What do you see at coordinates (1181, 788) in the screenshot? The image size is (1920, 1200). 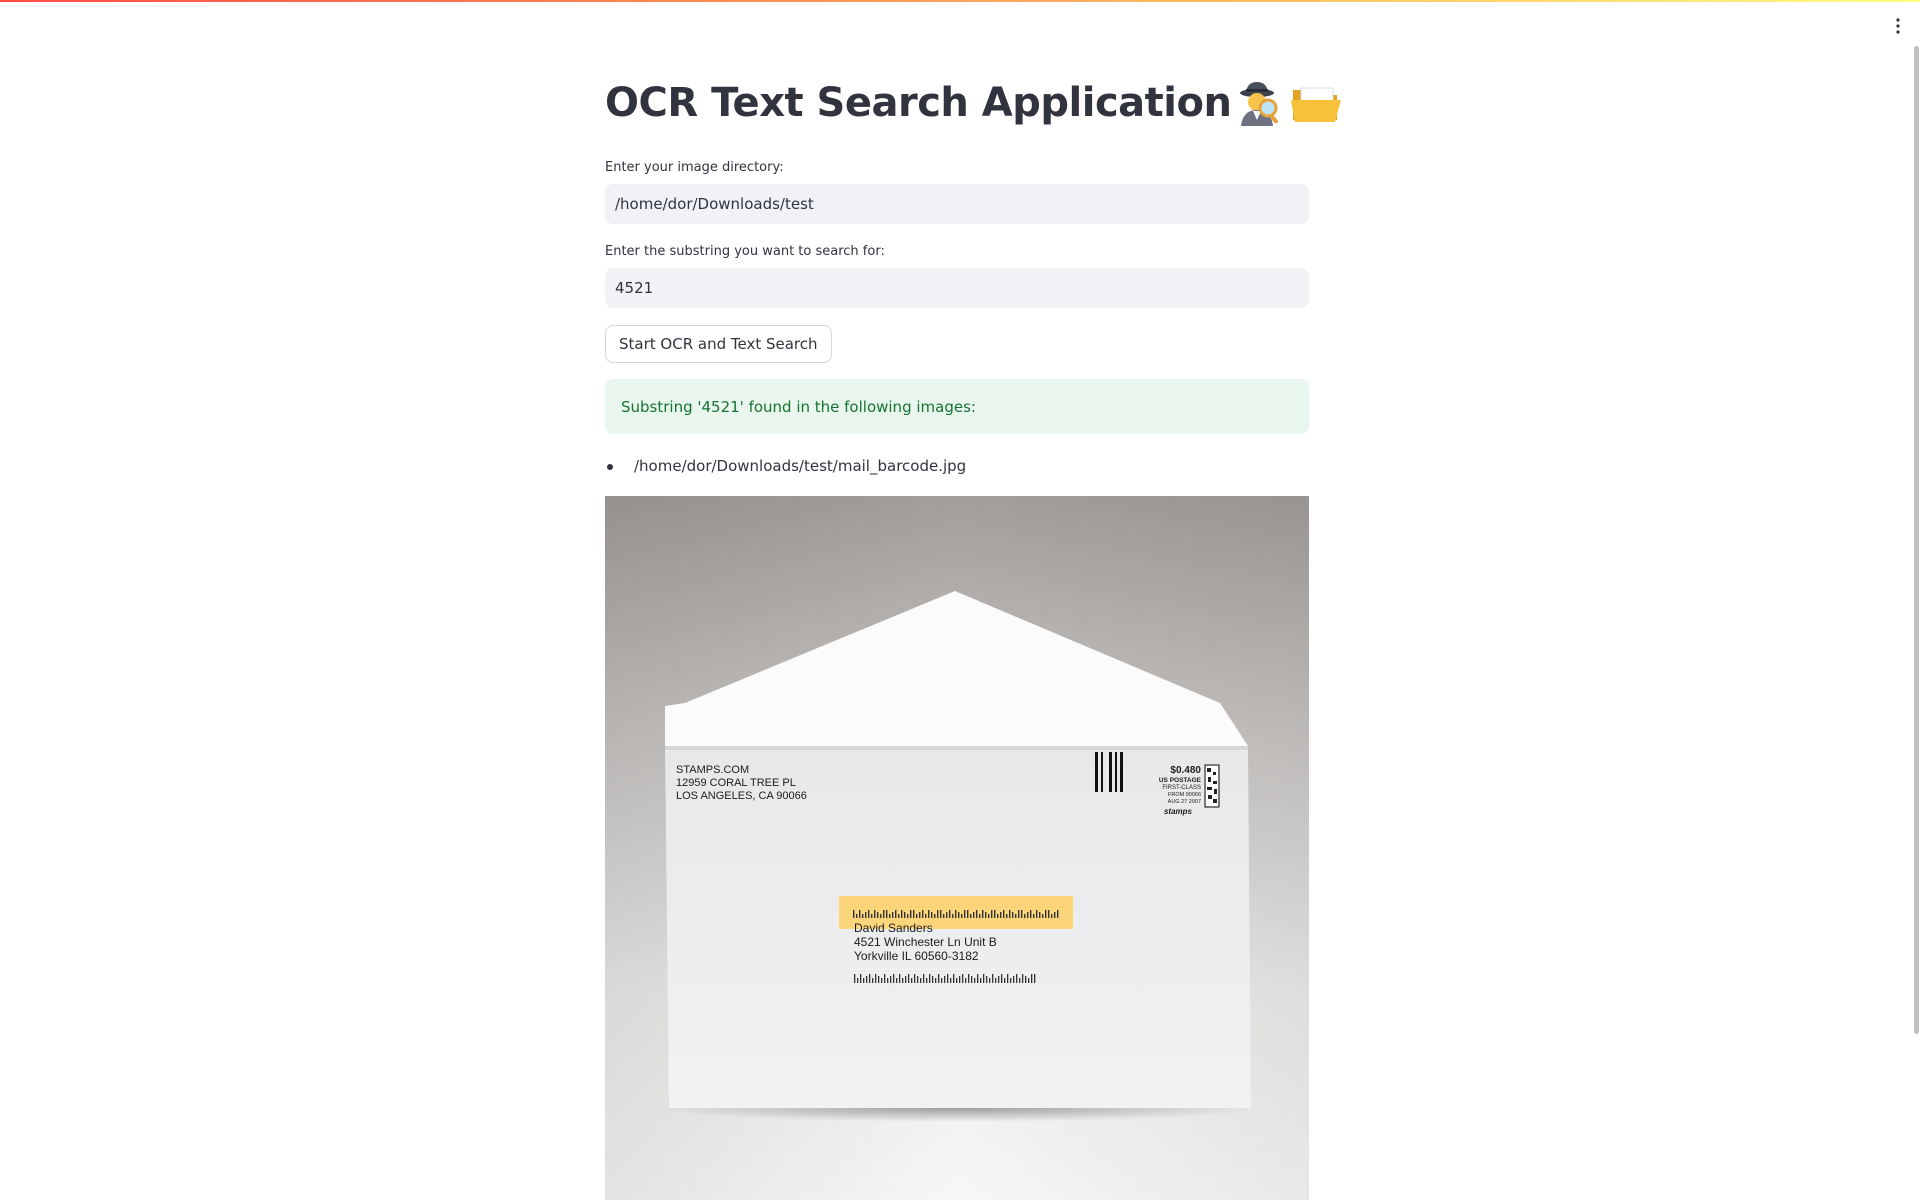 I see `svg-text: FIRST-CLASS` at bounding box center [1181, 788].